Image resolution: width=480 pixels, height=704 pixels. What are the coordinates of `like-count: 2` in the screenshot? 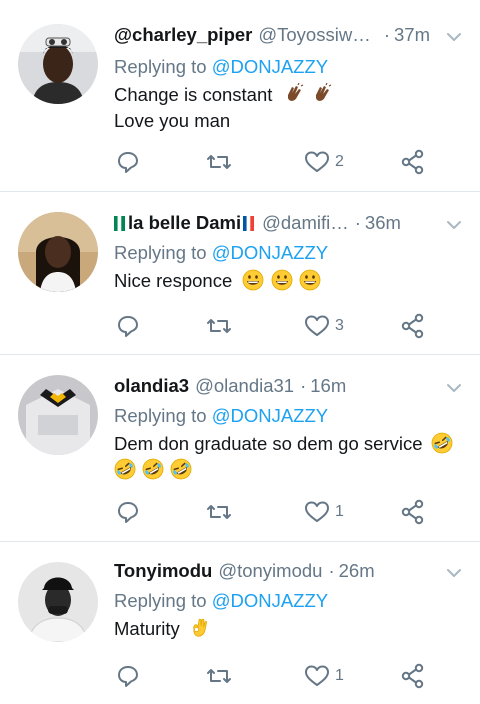 It's located at (339, 161).